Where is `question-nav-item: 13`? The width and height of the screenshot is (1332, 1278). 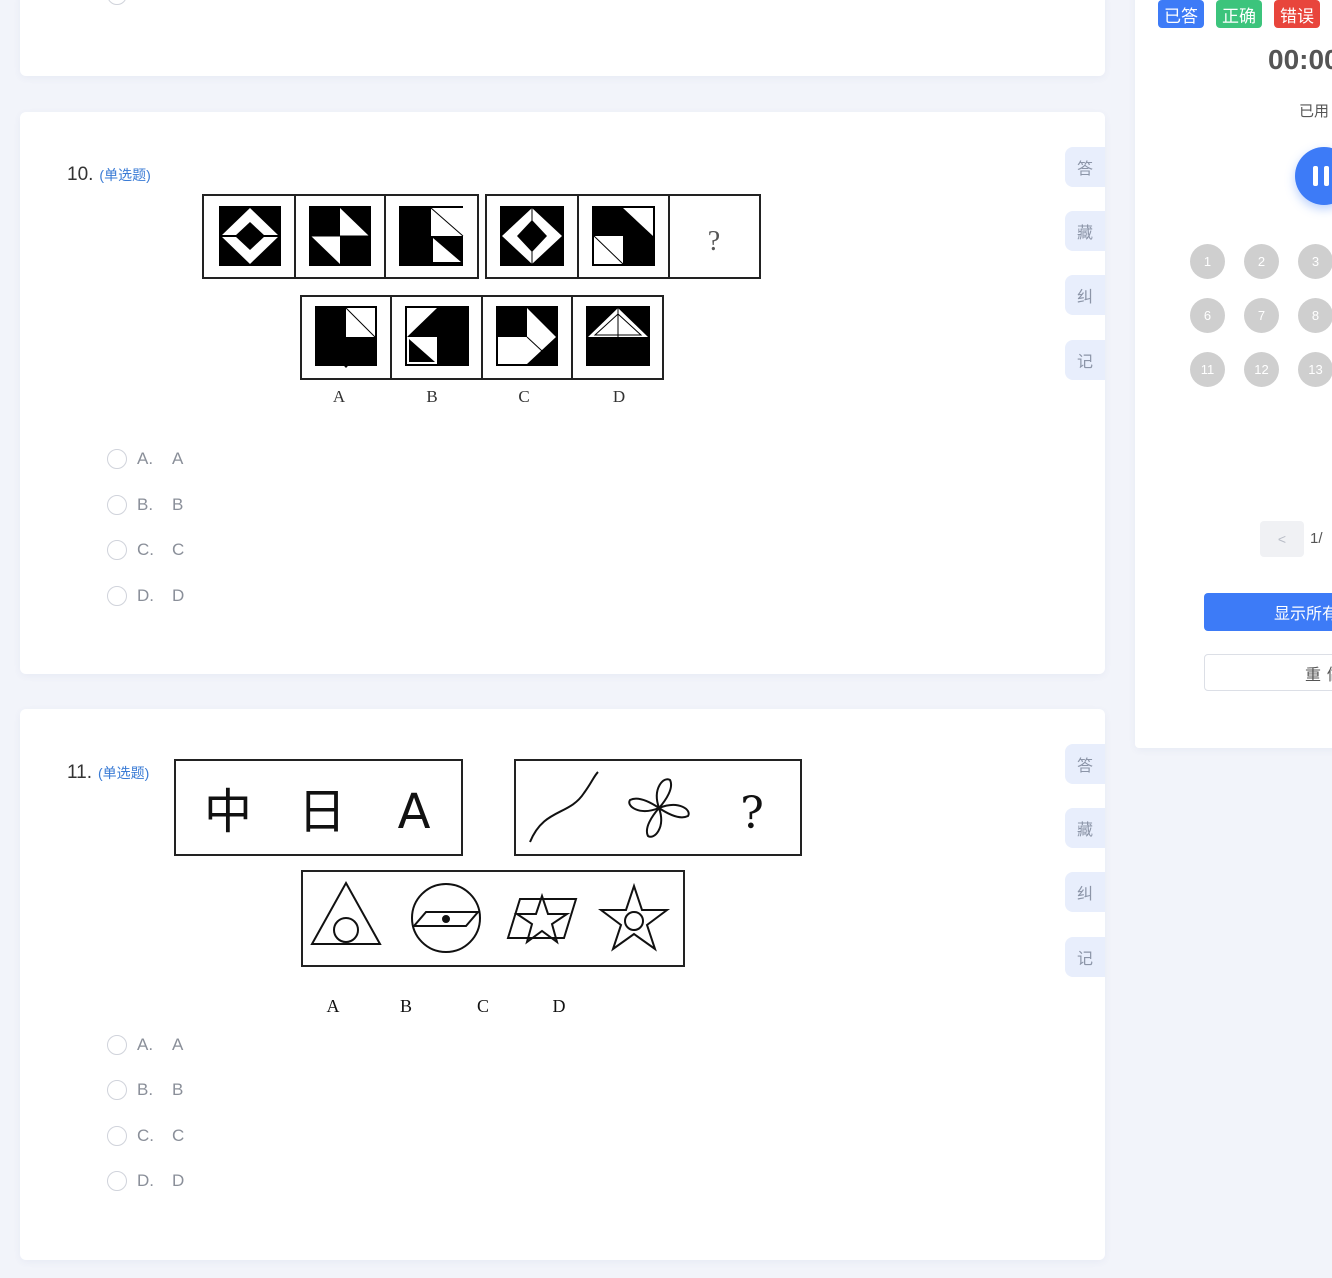 question-nav-item: 13 is located at coordinates (1315, 369).